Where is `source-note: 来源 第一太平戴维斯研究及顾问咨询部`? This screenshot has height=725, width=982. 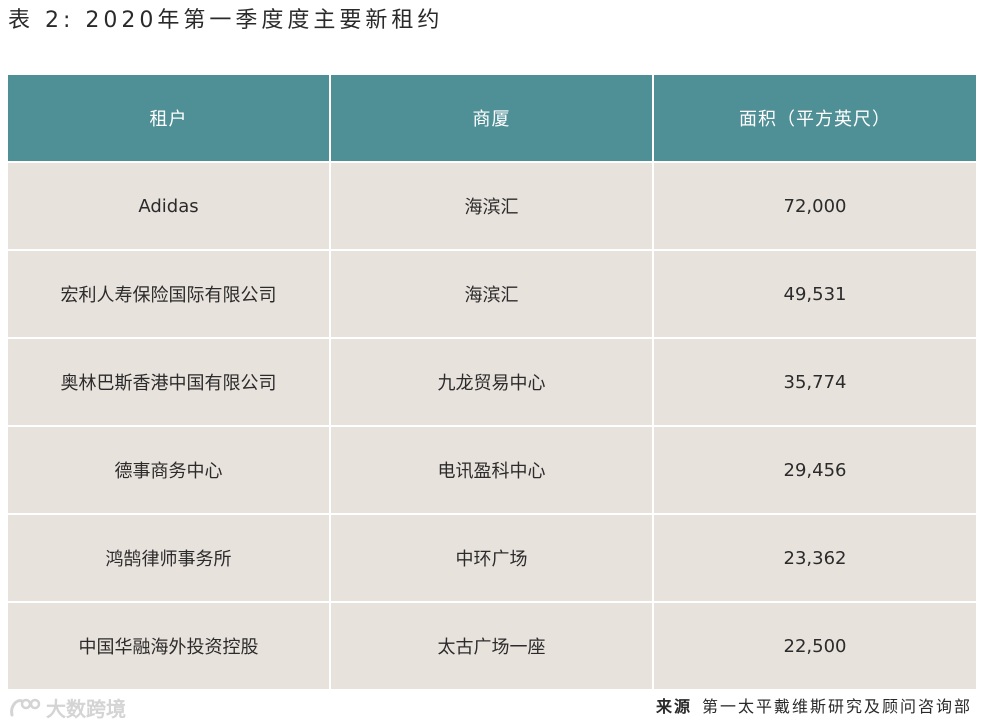
source-note: 来源 第一太平戴维斯研究及顾问咨询部 is located at coordinates (814, 705).